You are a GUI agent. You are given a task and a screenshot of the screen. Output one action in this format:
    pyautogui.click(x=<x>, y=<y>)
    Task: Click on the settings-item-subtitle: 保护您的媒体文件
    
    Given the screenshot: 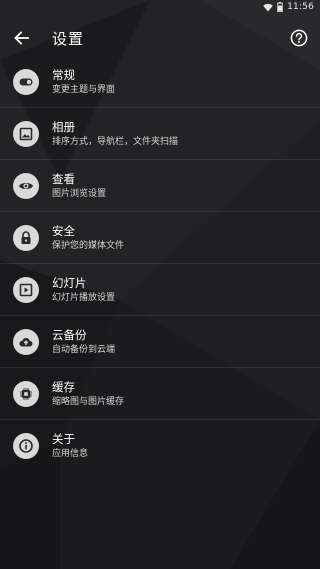 What is the action you would take?
    pyautogui.click(x=88, y=245)
    